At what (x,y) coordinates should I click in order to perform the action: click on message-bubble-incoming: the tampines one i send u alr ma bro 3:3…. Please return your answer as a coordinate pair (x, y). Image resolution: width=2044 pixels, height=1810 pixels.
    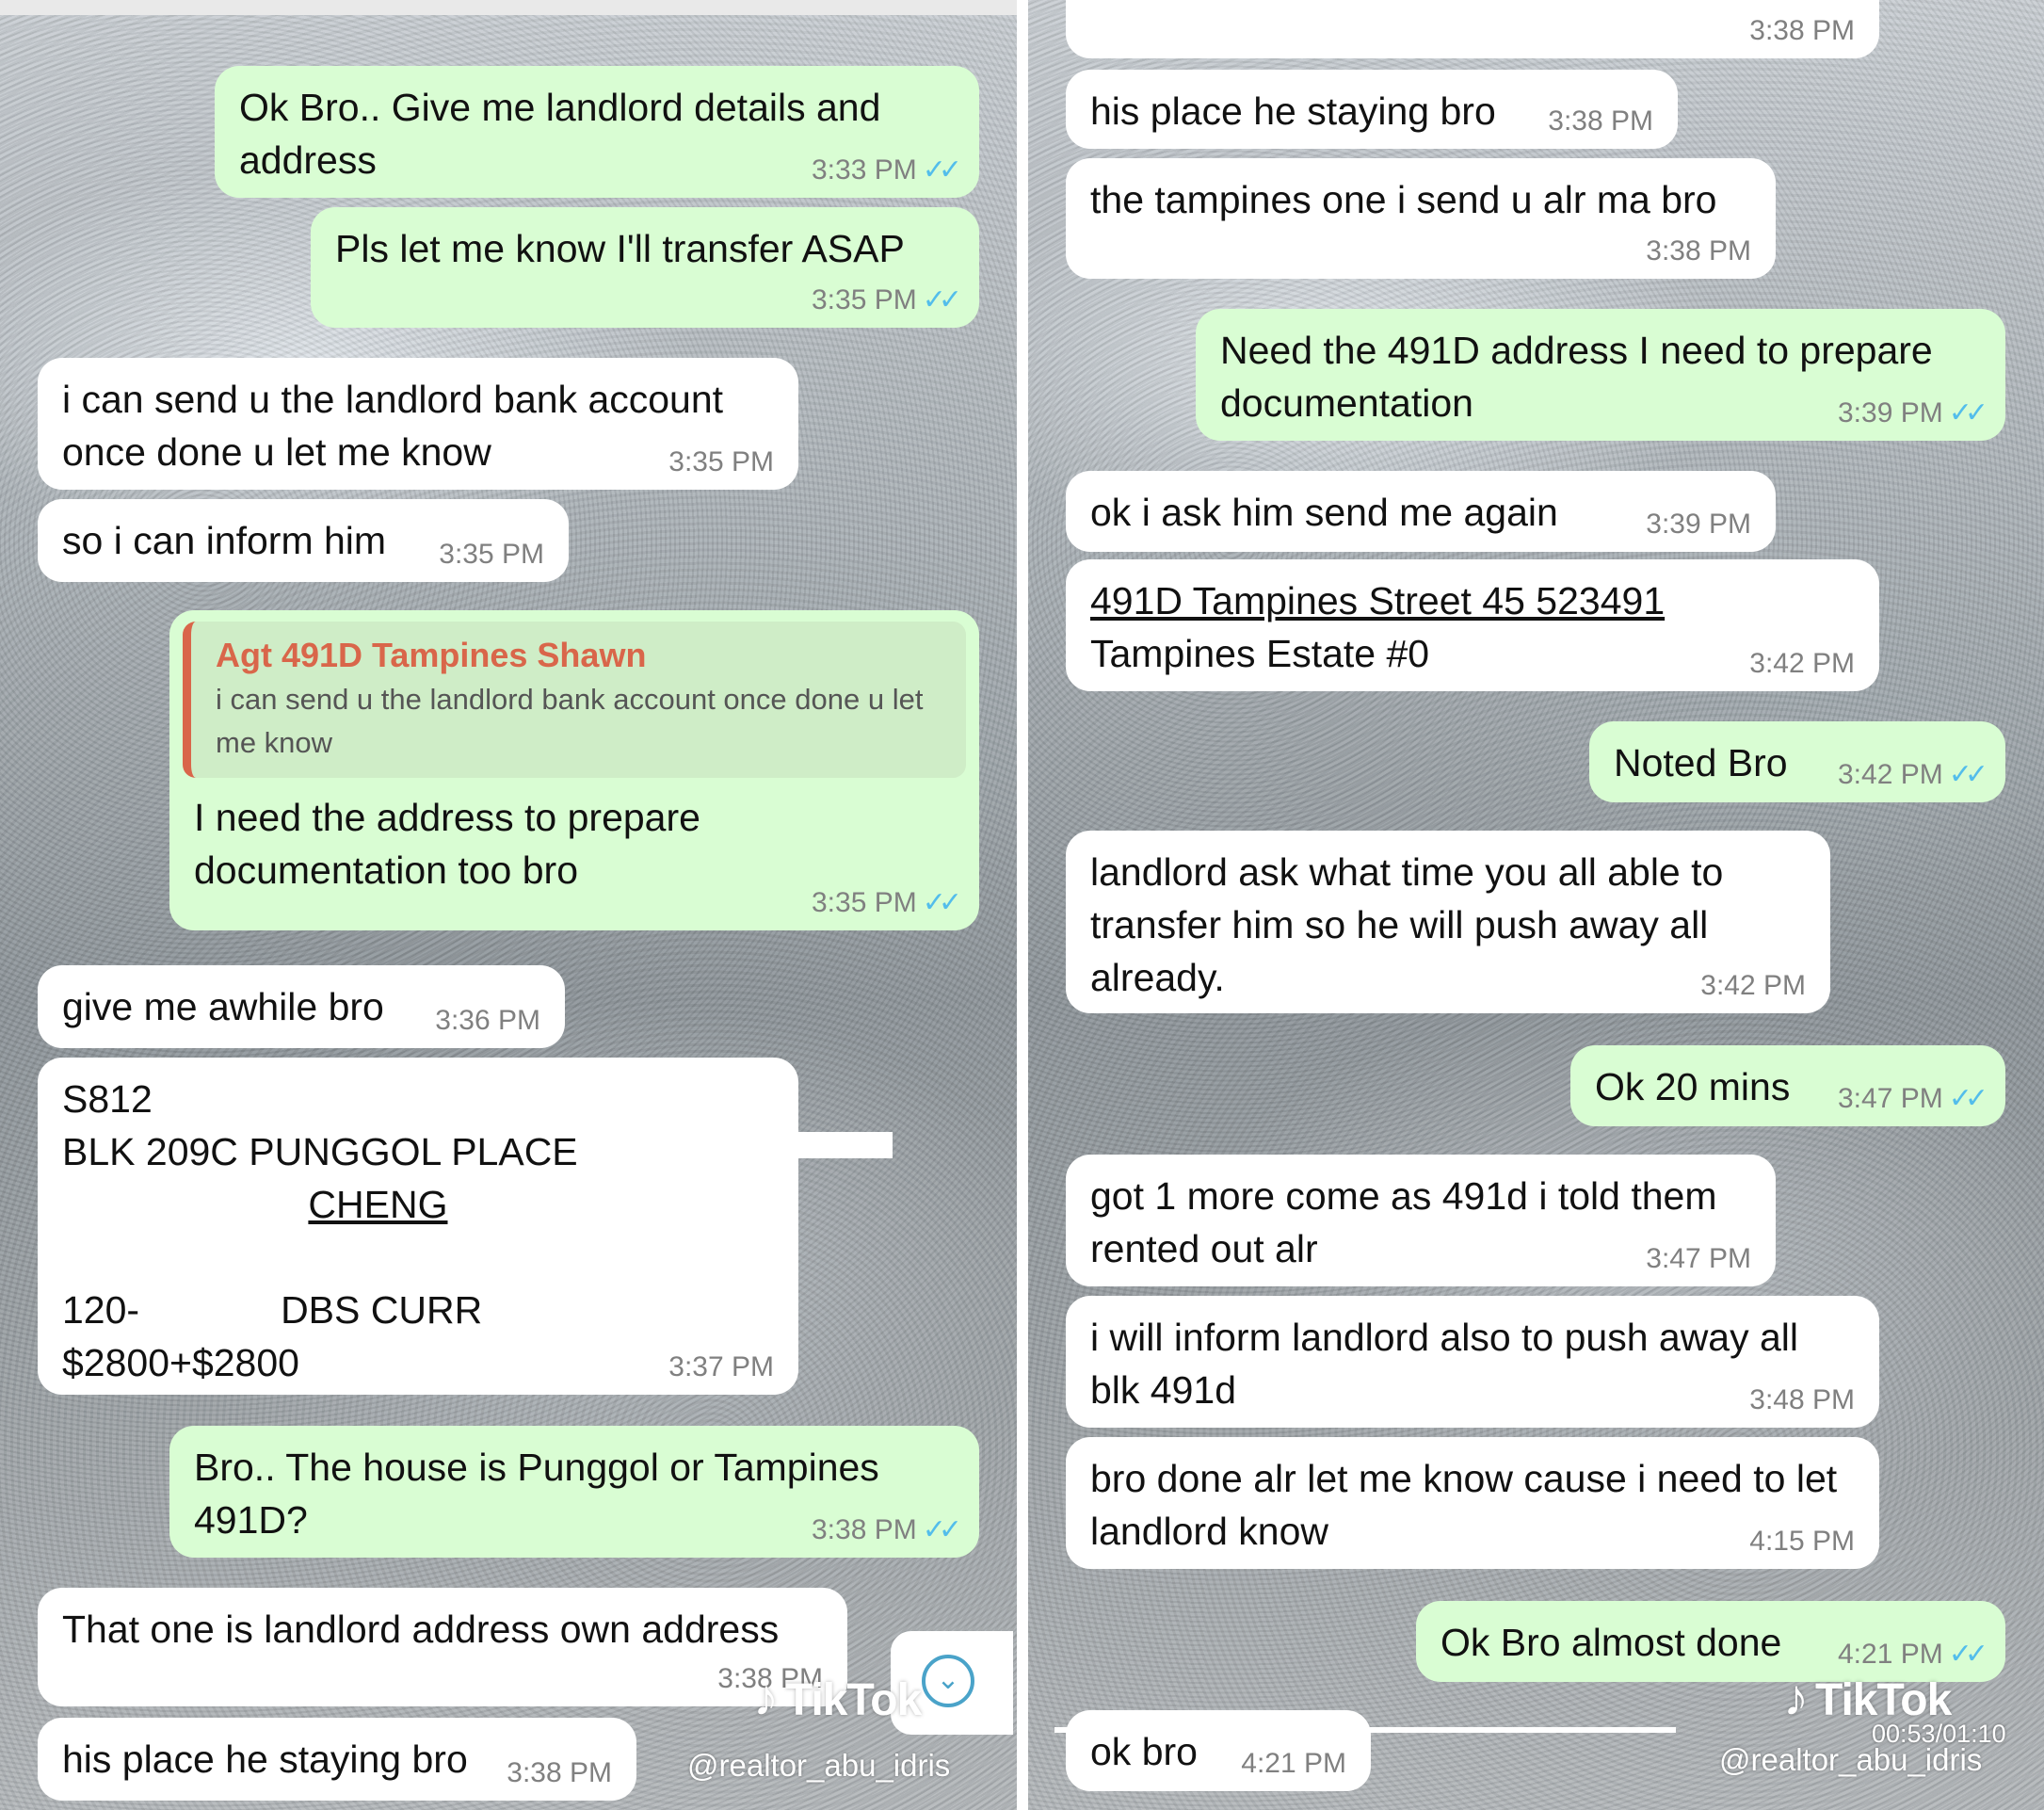
    Looking at the image, I should click on (1421, 218).